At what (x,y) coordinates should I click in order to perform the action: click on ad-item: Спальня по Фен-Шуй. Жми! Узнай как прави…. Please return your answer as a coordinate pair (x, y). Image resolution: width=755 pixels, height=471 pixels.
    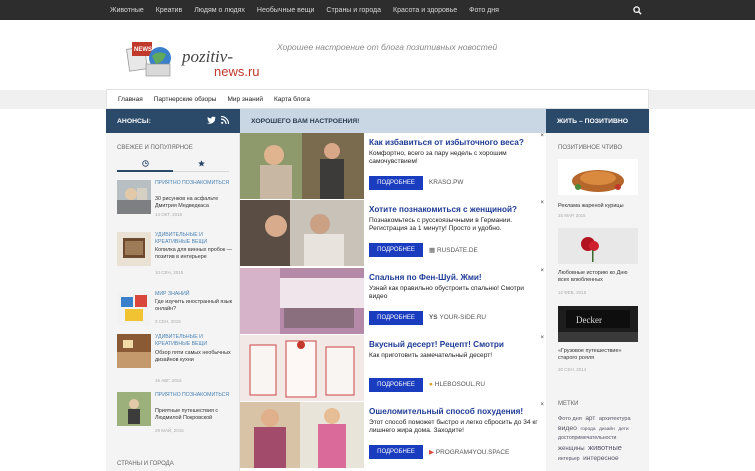
    Looking at the image, I should click on (393, 301).